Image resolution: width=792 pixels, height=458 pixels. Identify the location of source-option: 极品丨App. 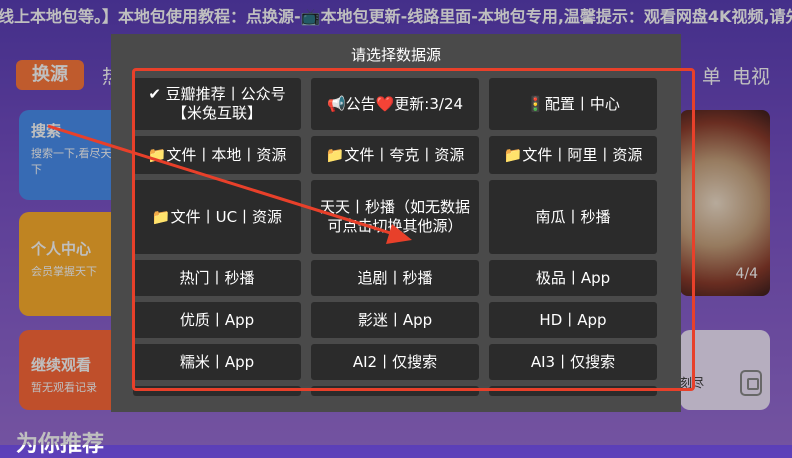
(573, 278).